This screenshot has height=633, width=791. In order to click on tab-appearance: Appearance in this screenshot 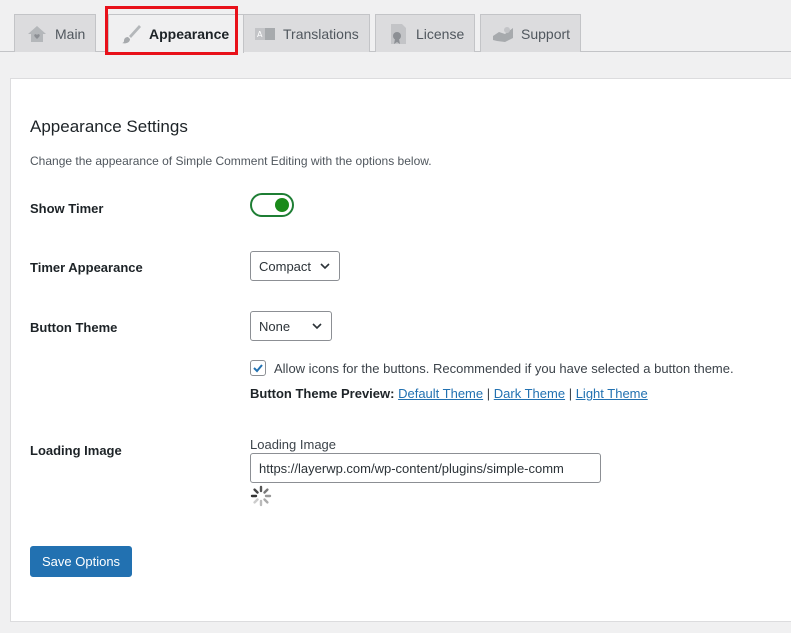, I will do `click(176, 33)`.